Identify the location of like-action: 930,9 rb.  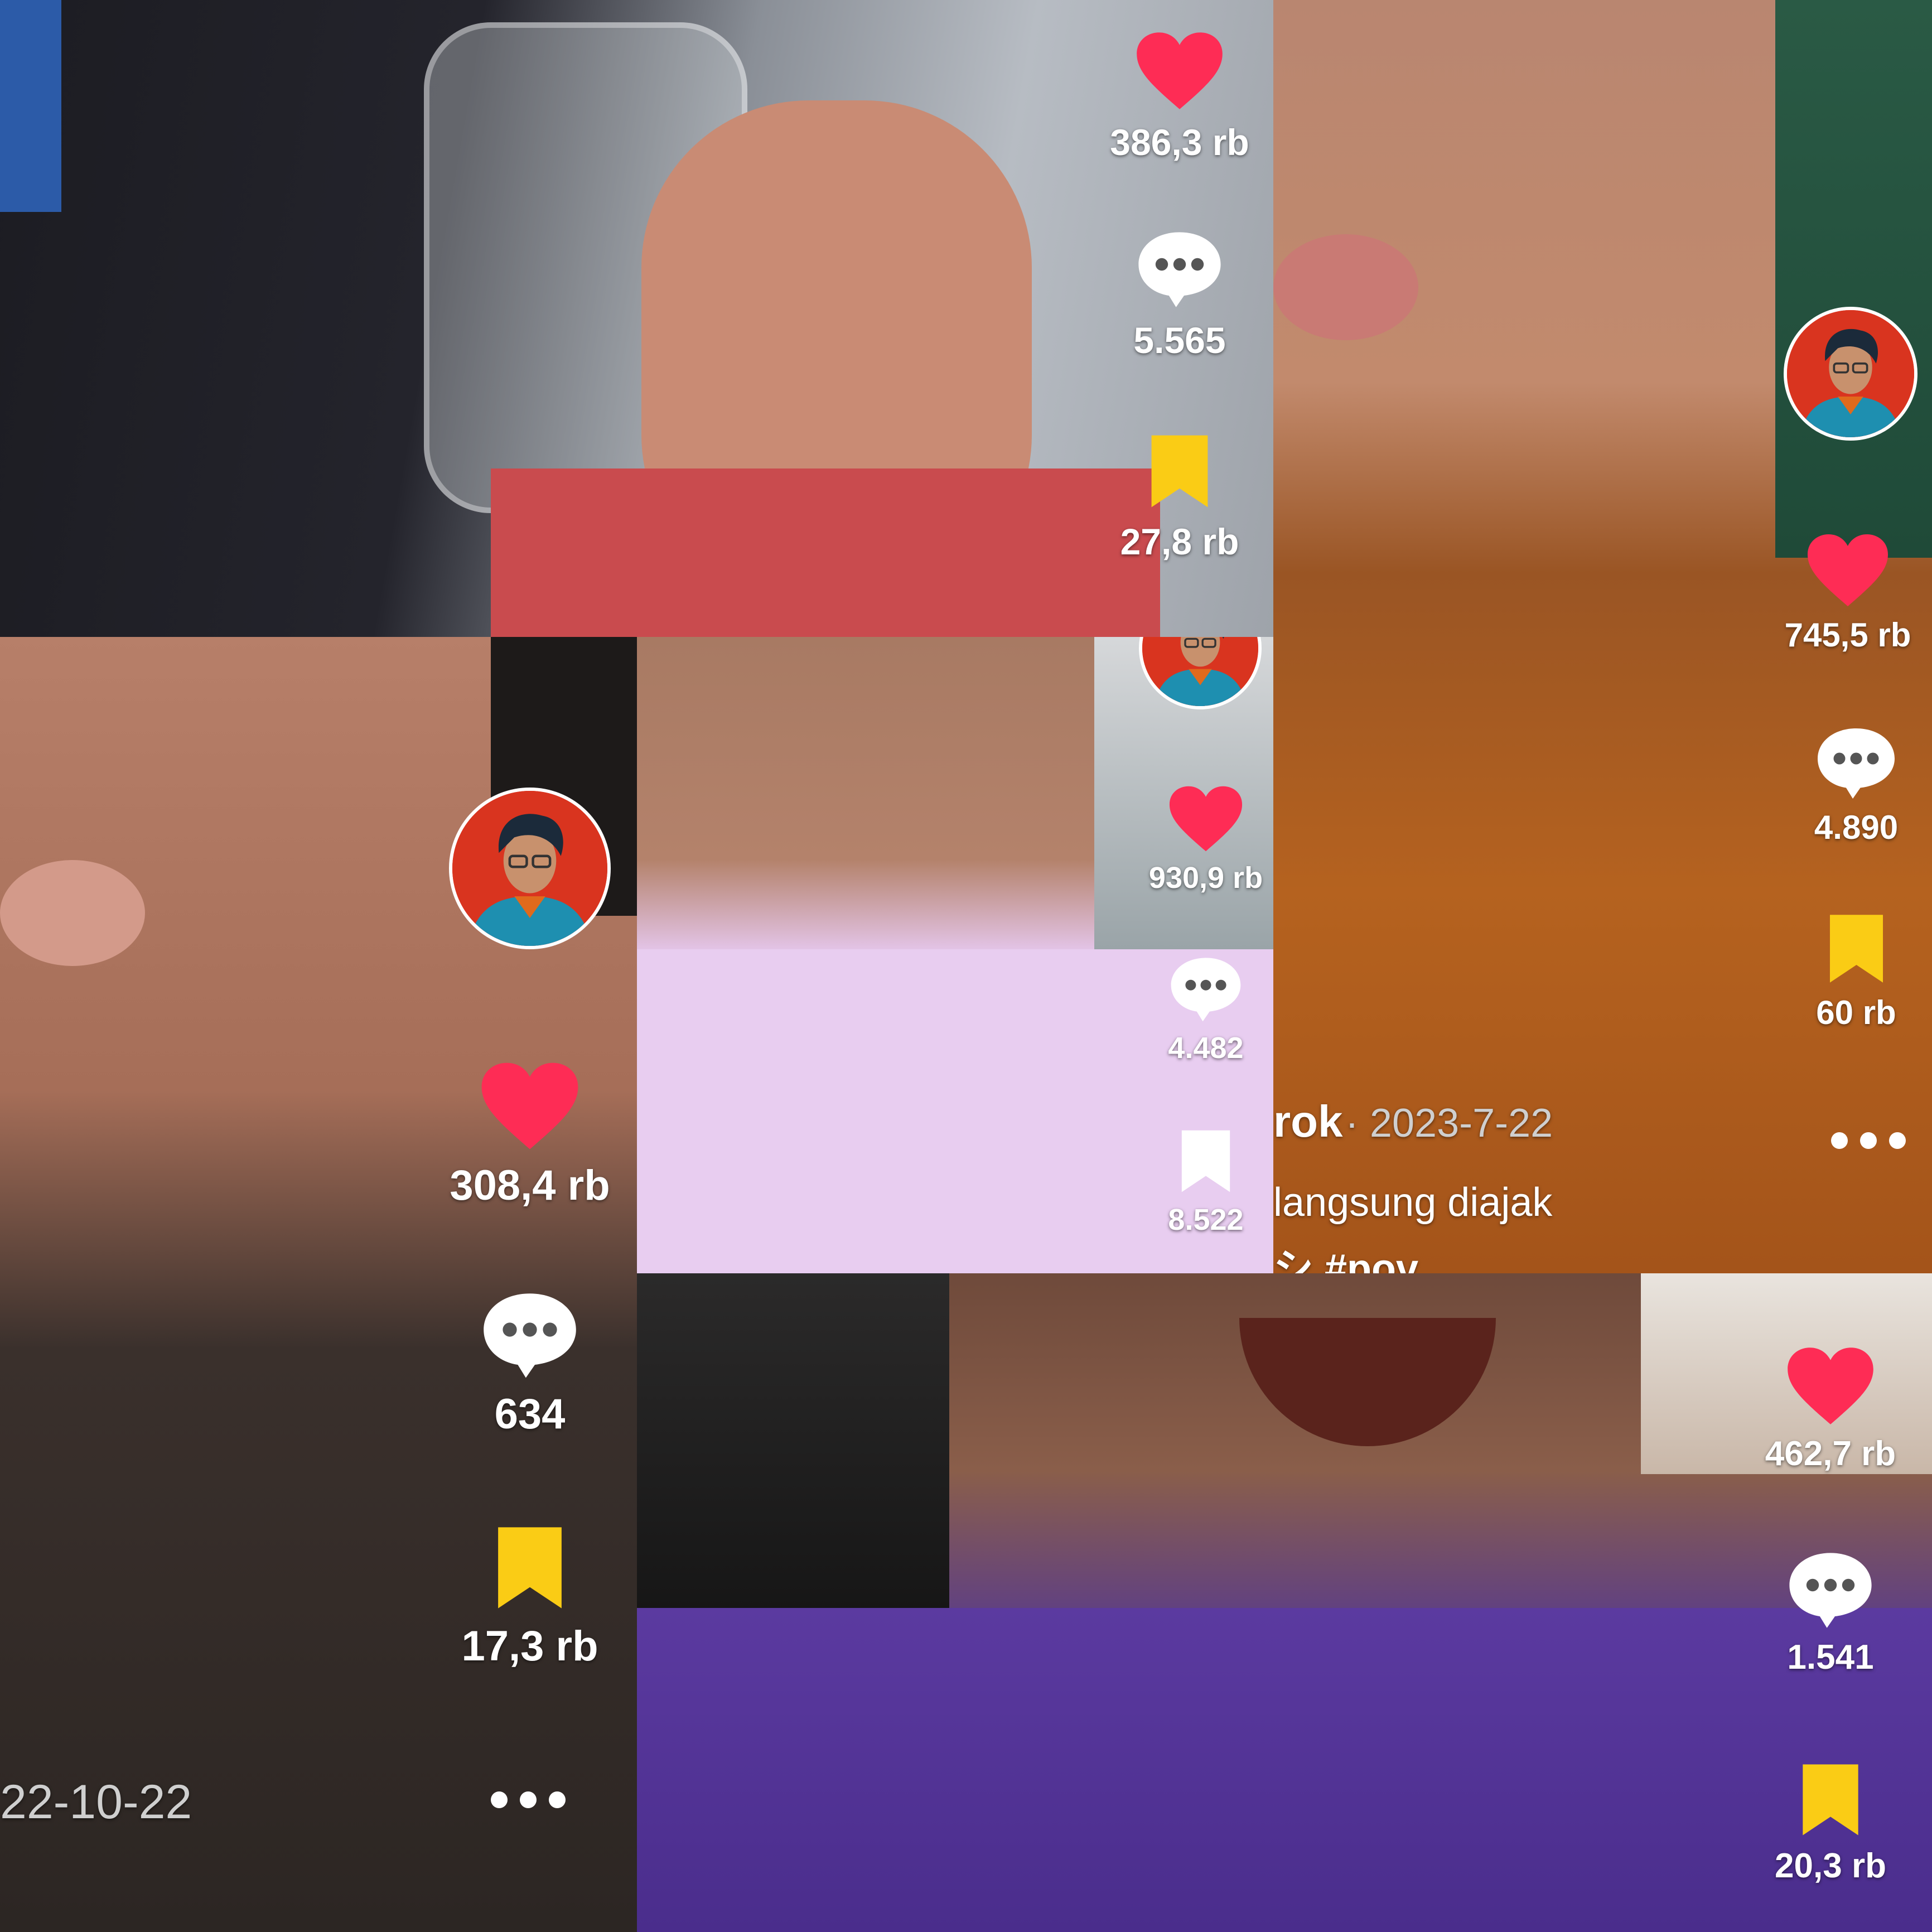
(1206, 840).